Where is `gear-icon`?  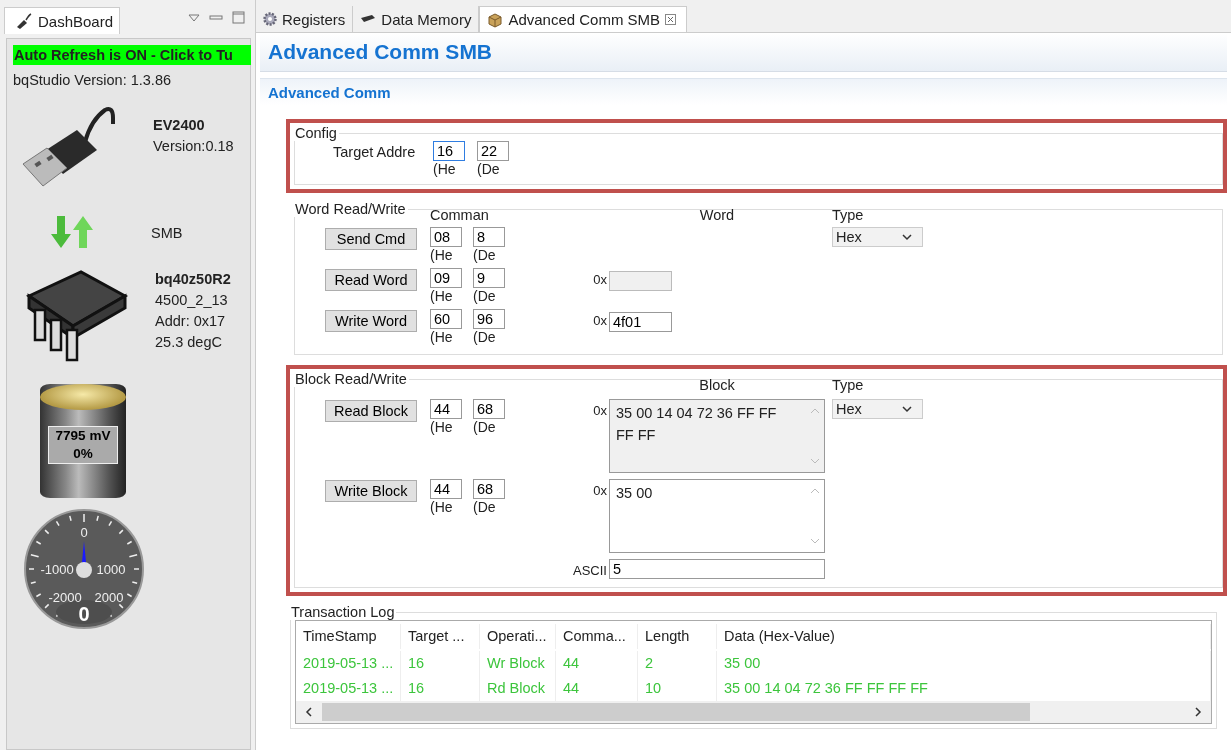
gear-icon is located at coordinates (270, 19).